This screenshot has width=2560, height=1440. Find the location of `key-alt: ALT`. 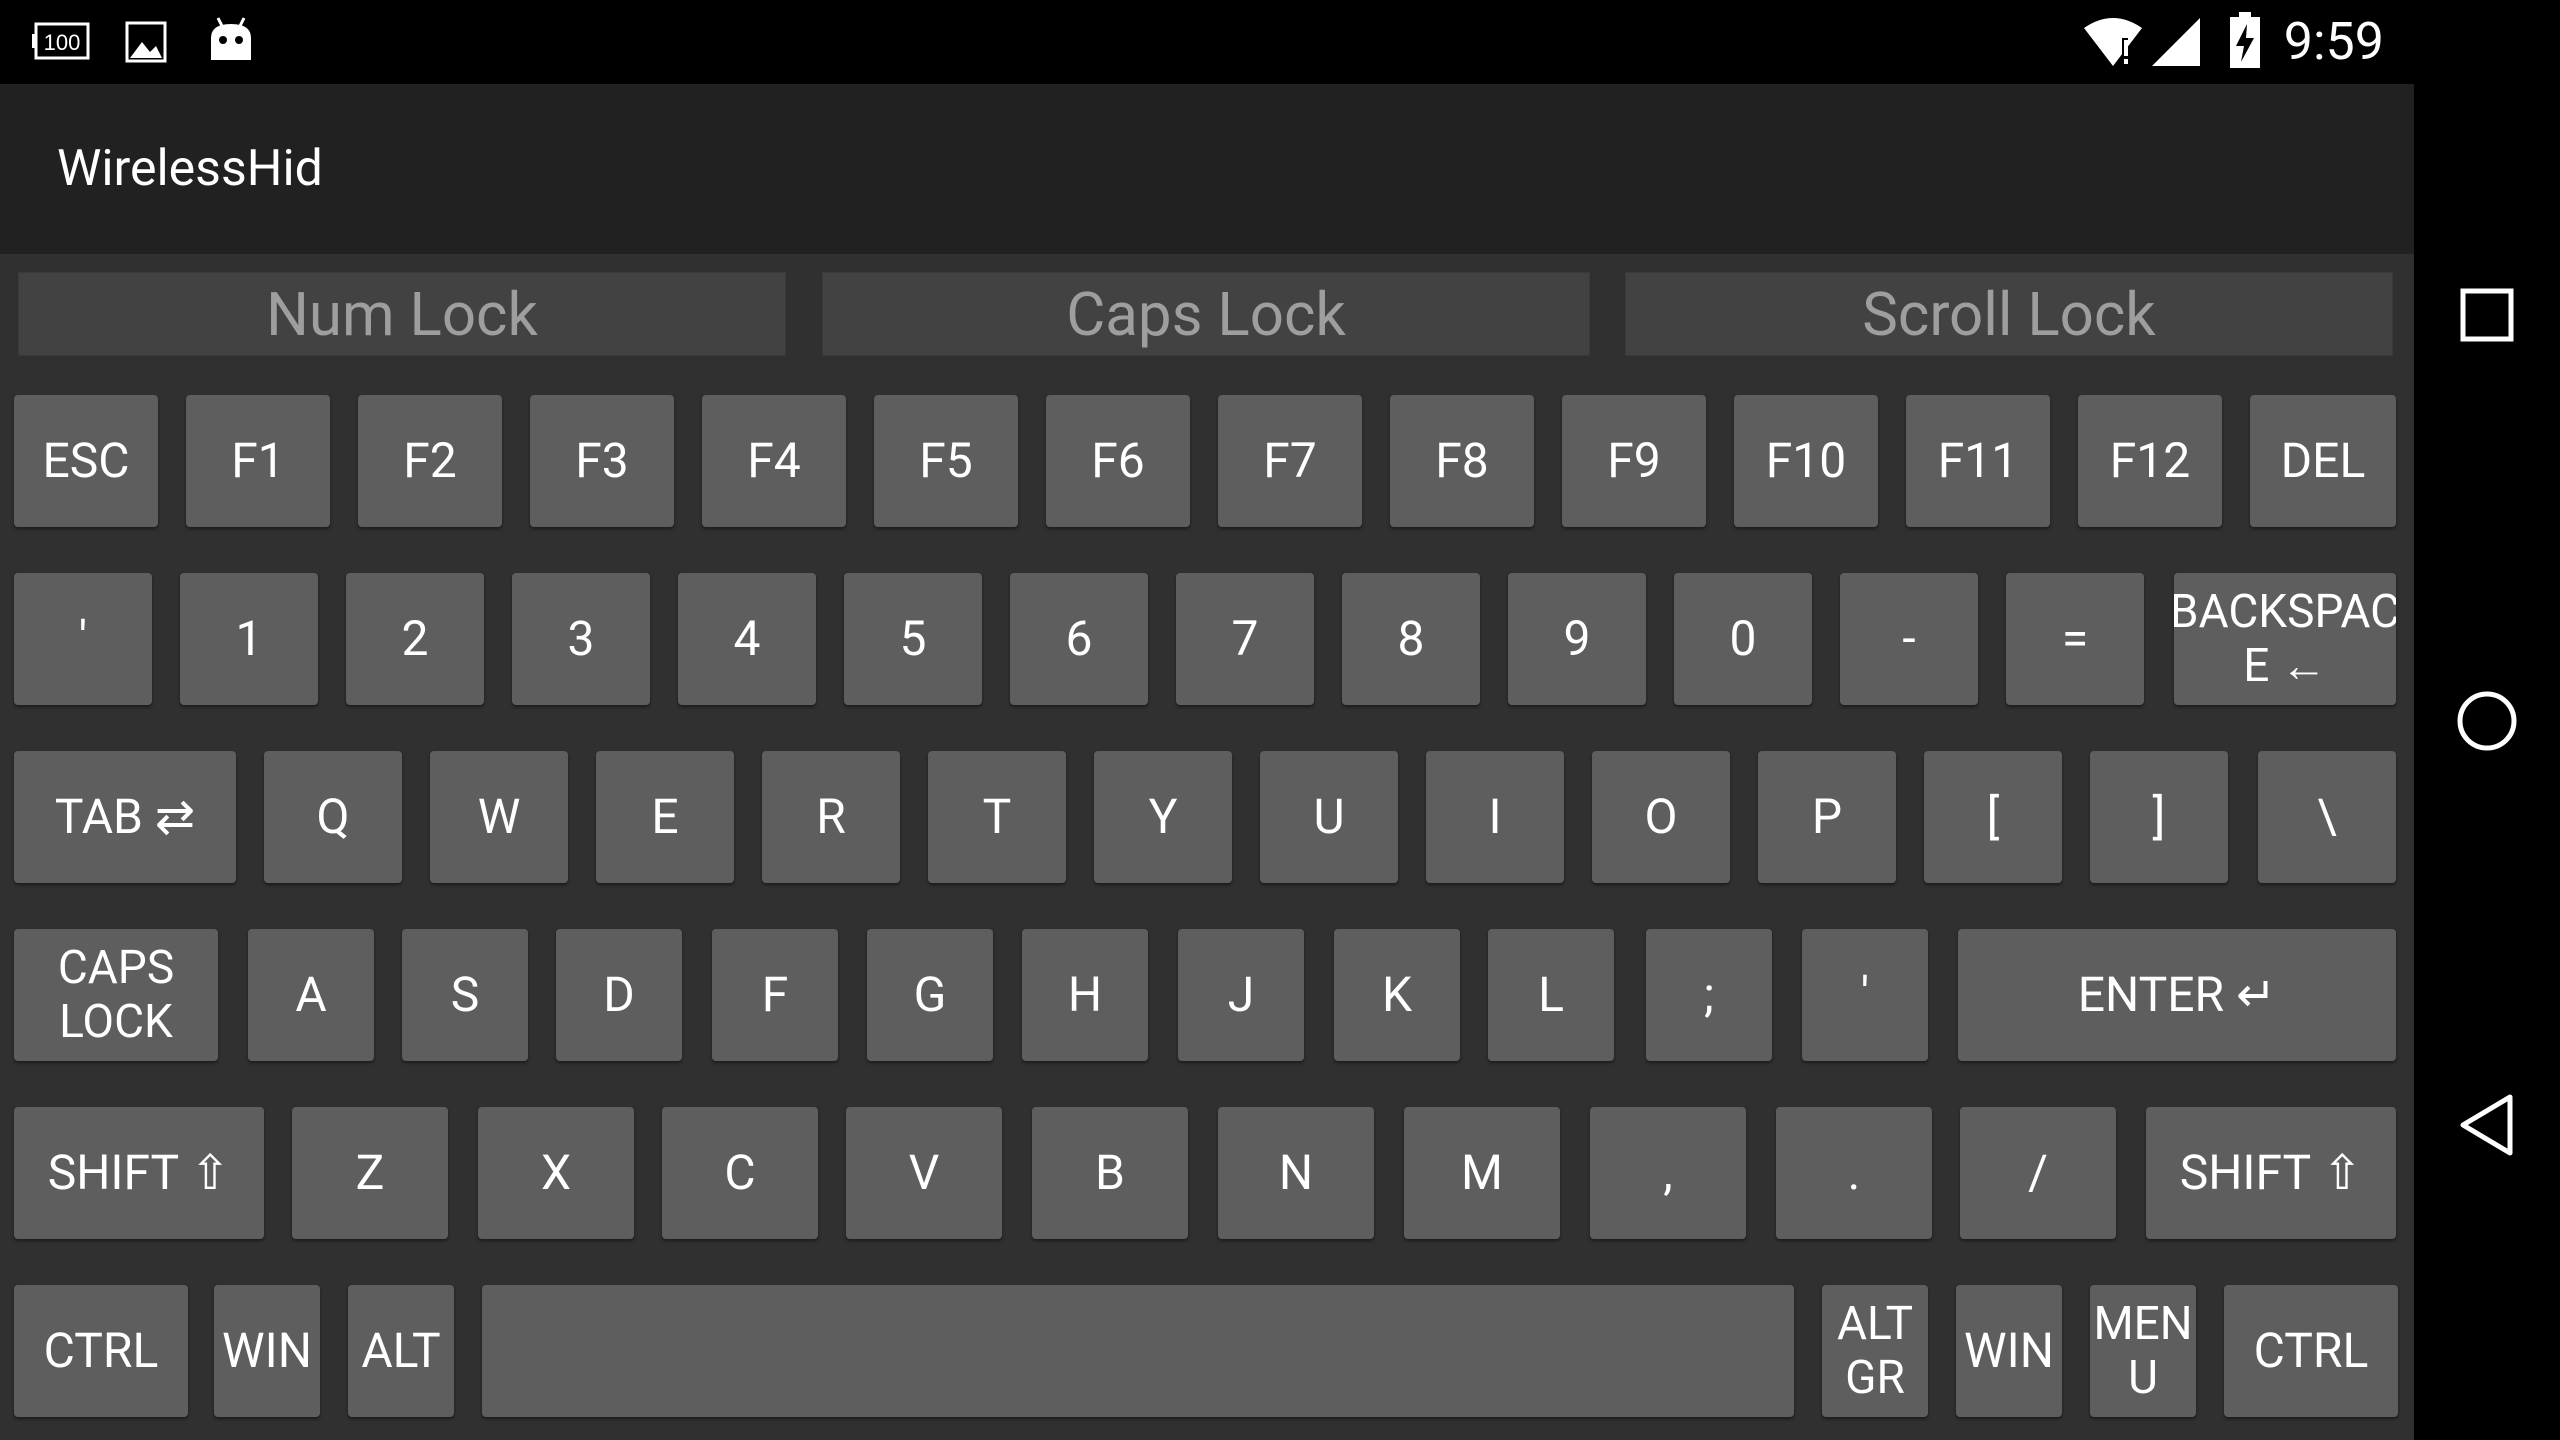

key-alt: ALT is located at coordinates (401, 1351).